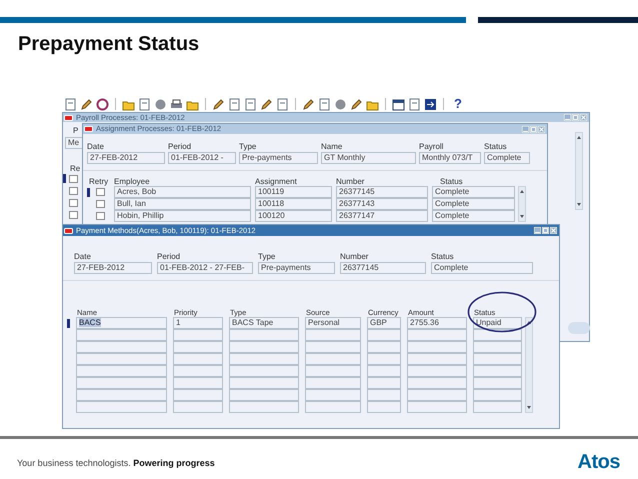 The image size is (638, 479). I want to click on exit-icon, so click(430, 104).